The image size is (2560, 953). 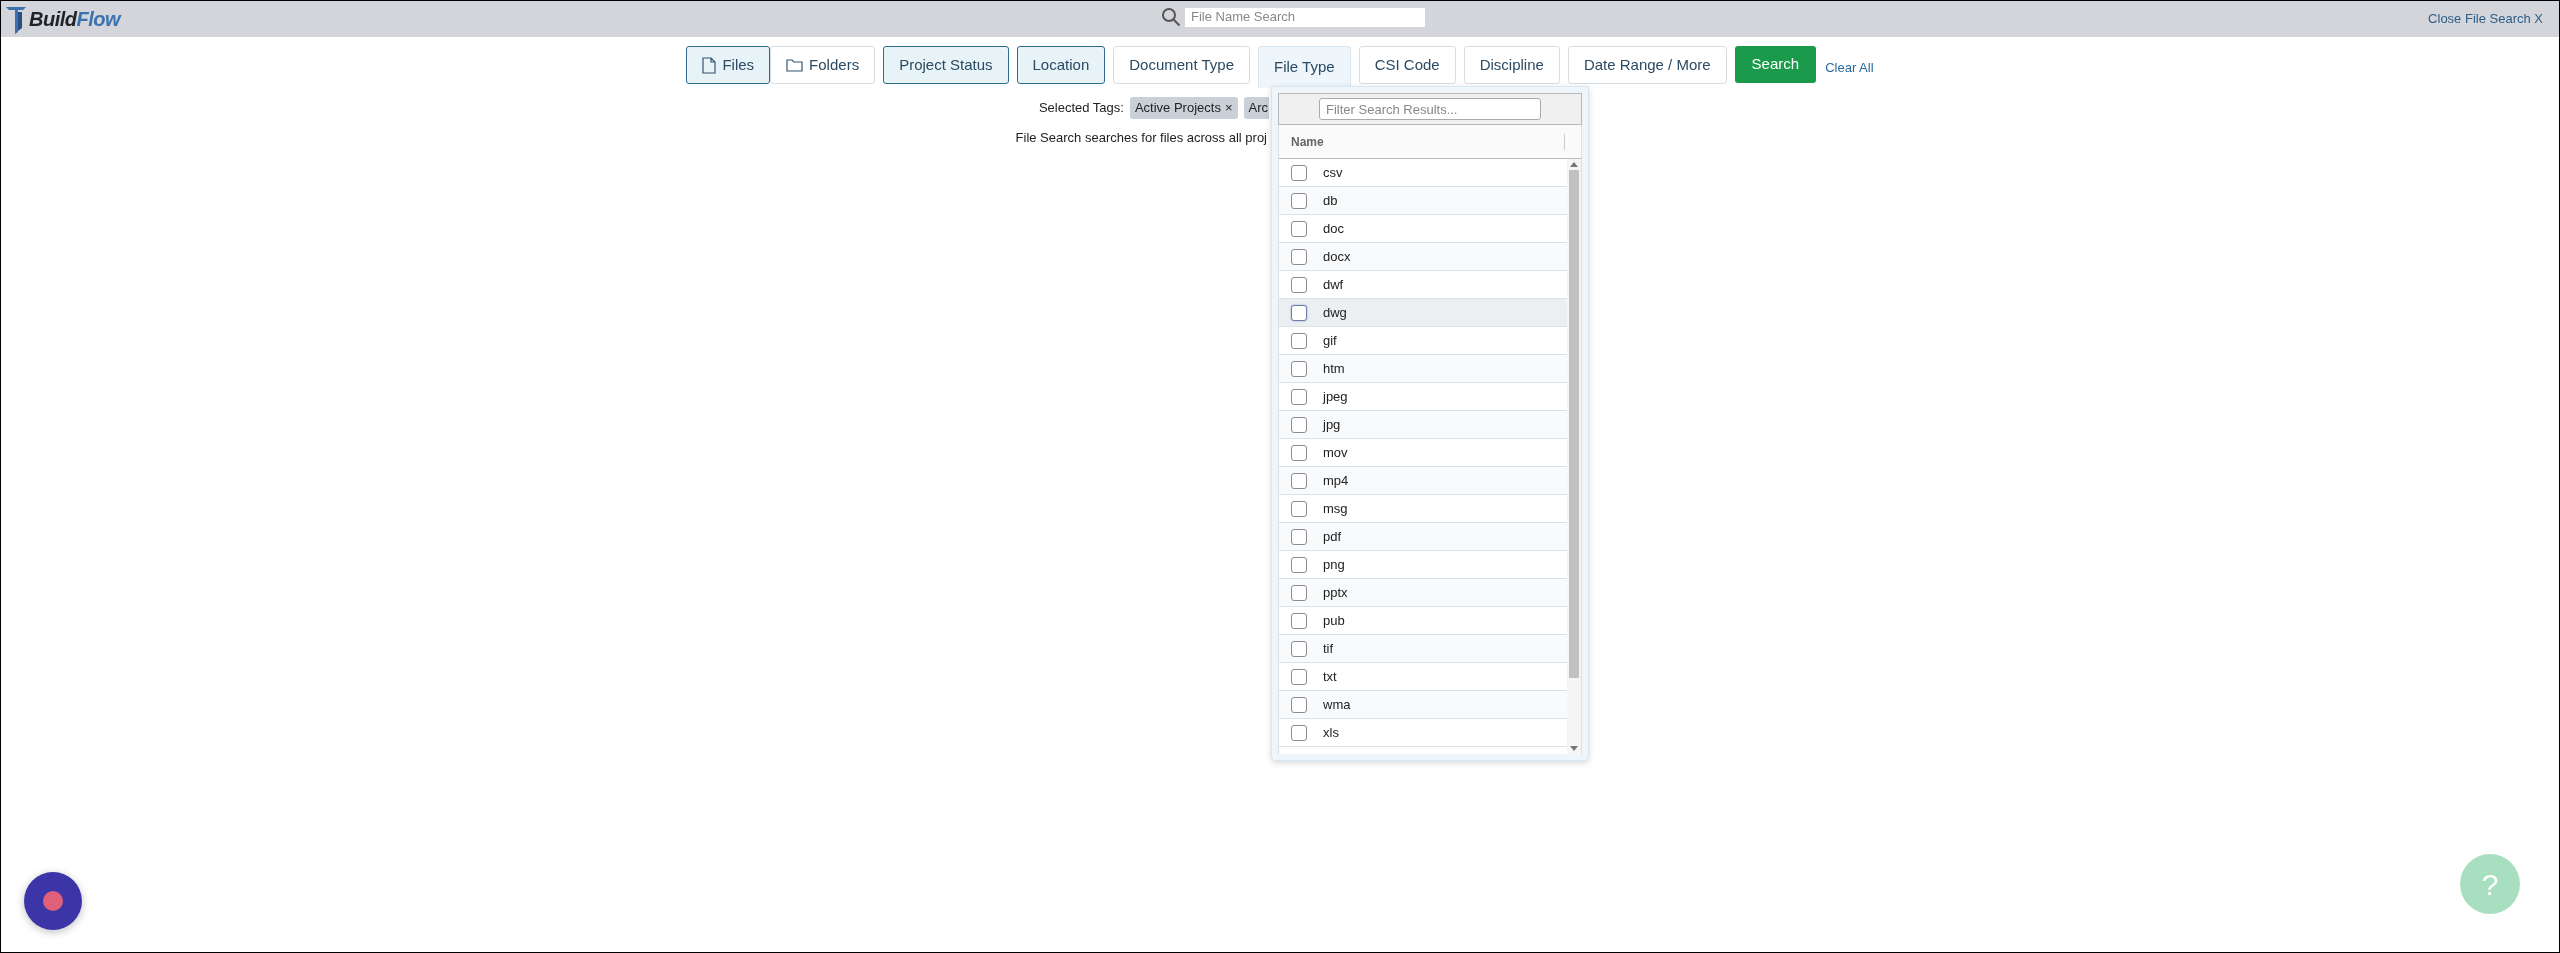 What do you see at coordinates (1333, 228) in the screenshot?
I see `file-type-label: doc` at bounding box center [1333, 228].